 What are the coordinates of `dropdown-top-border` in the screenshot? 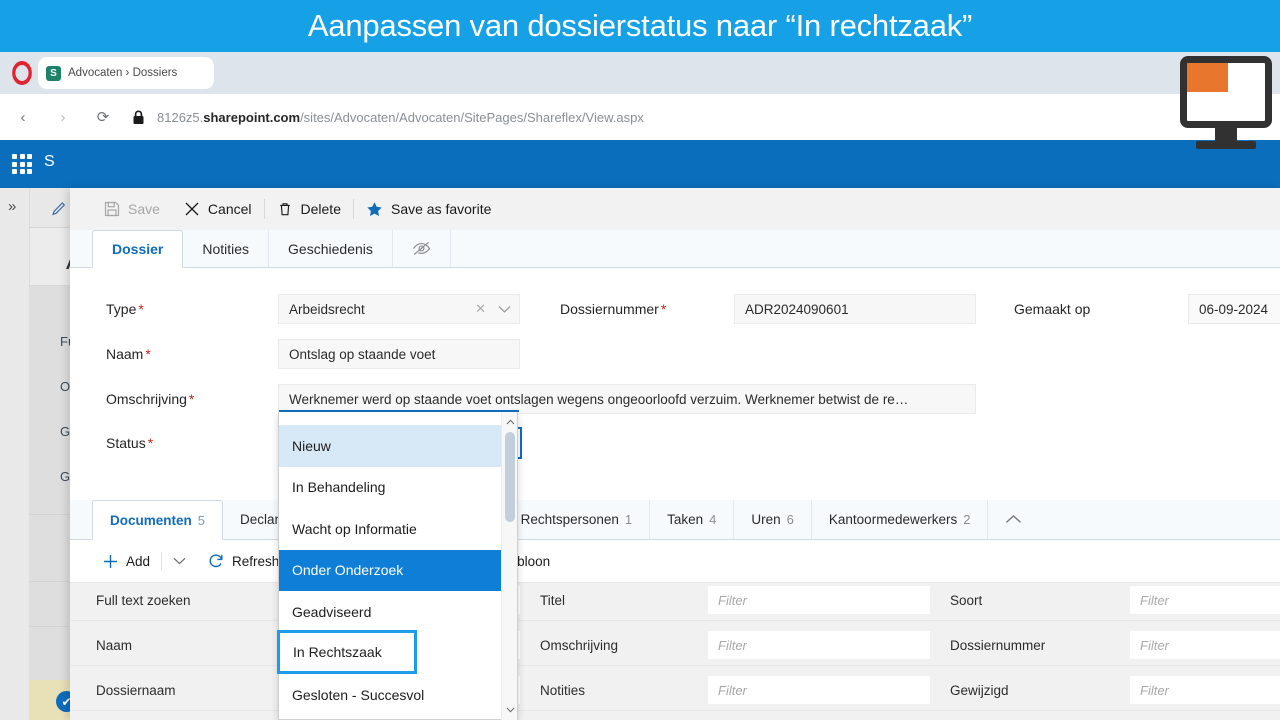 It's located at (399, 411).